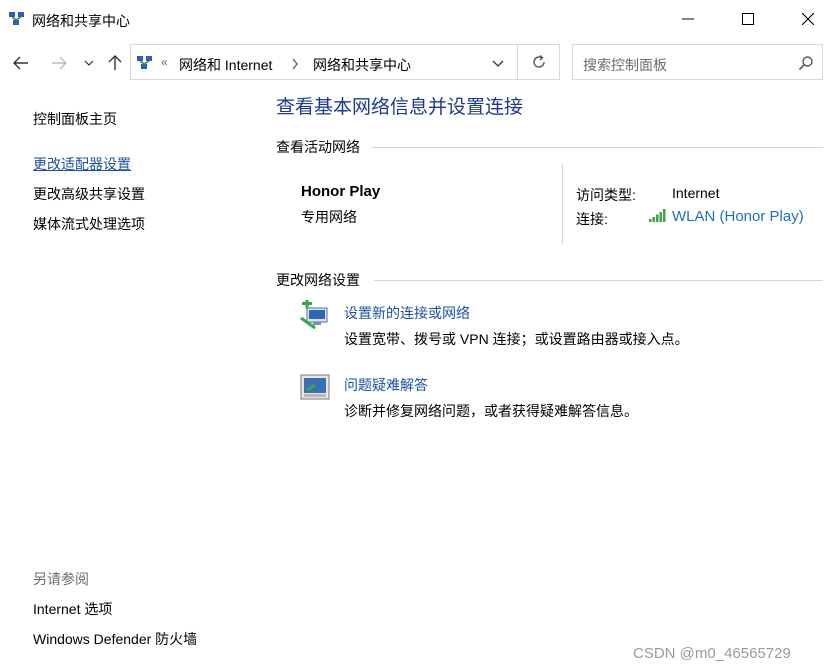  What do you see at coordinates (808, 19) in the screenshot?
I see `close-icon` at bounding box center [808, 19].